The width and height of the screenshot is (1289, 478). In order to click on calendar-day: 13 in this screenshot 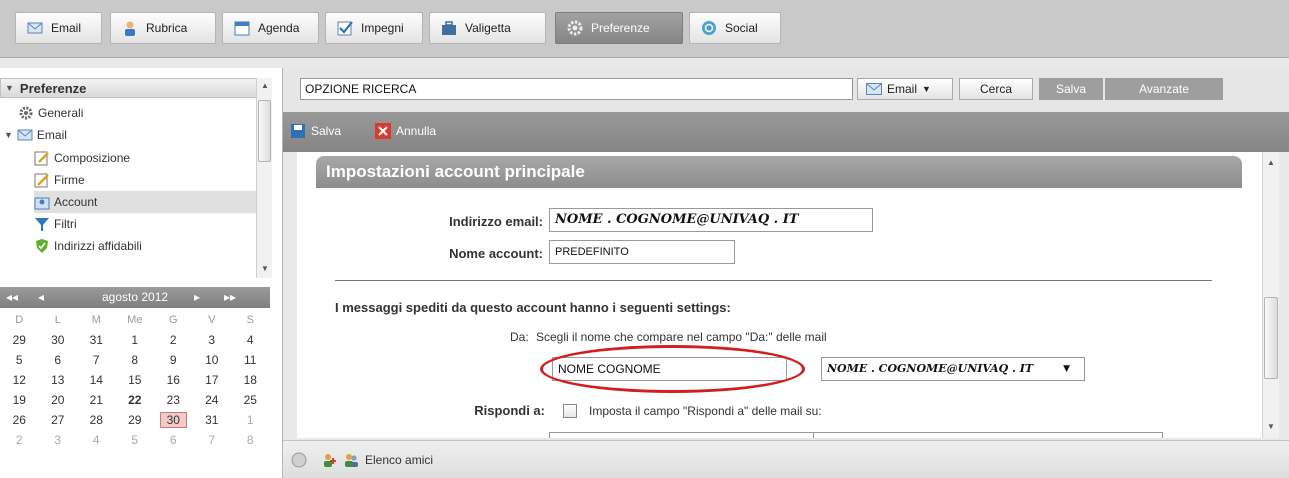, I will do `click(58, 380)`.